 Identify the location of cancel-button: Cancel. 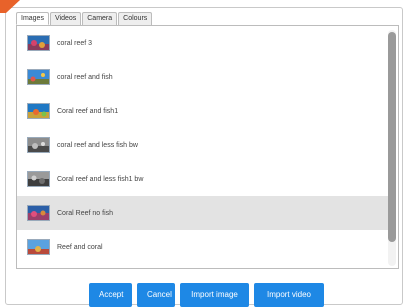
(156, 295).